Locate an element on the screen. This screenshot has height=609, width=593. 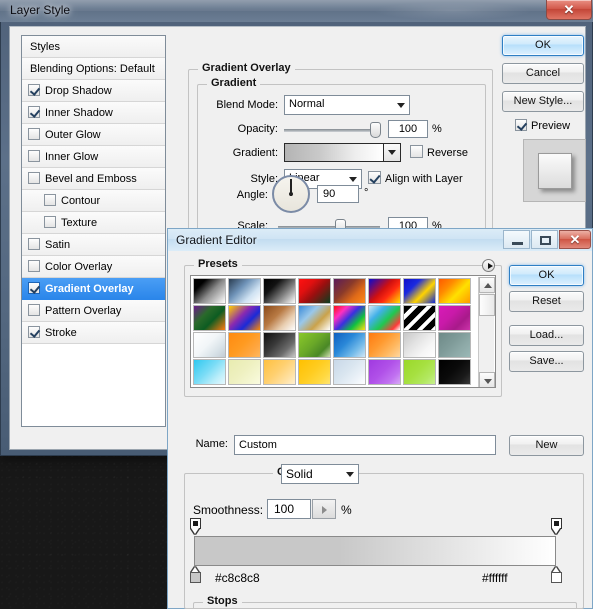
reverse-checkbox is located at coordinates (416, 151).